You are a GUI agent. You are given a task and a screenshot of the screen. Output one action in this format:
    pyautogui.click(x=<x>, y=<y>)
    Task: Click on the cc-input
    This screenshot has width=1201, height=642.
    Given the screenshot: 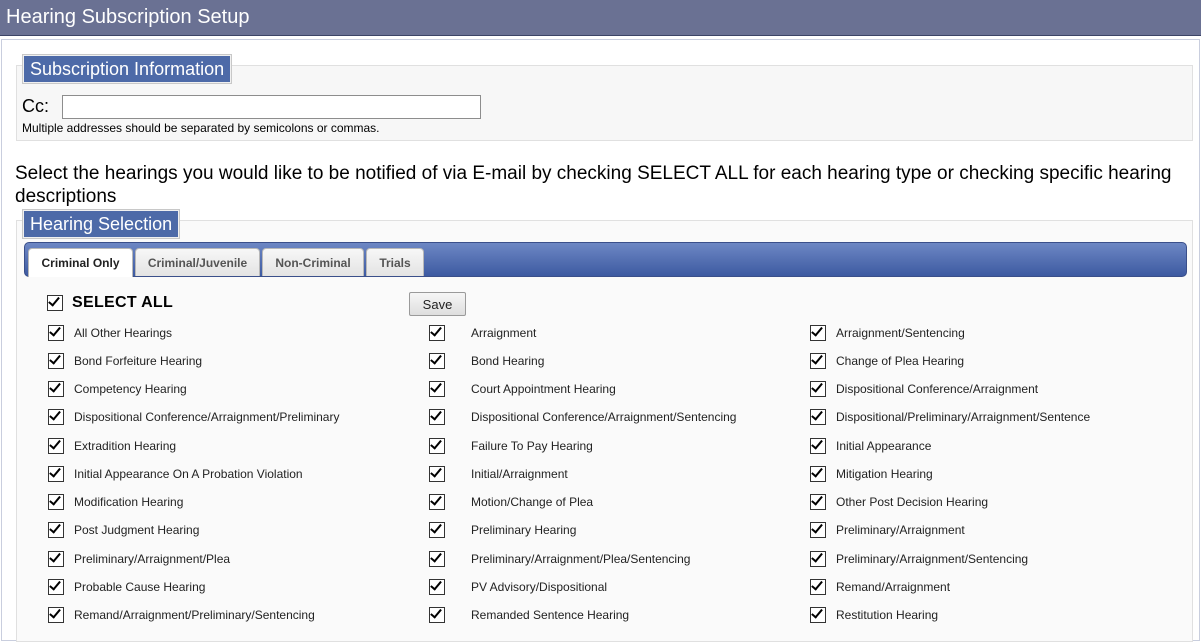 What is the action you would take?
    pyautogui.click(x=271, y=107)
    